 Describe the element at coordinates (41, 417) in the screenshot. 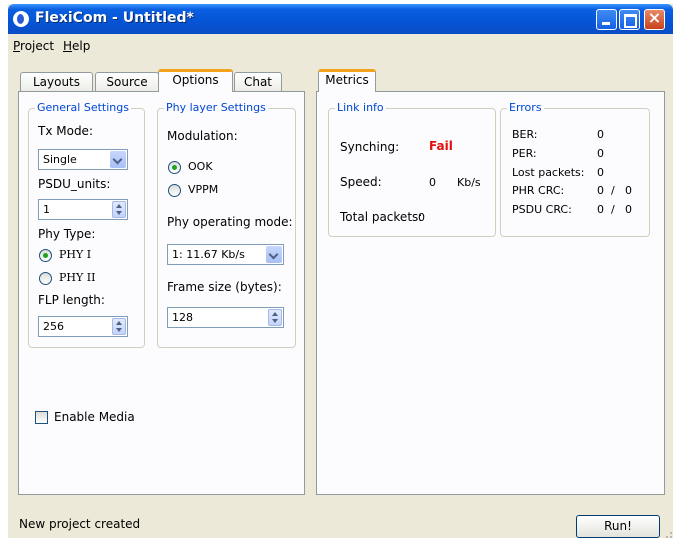

I see `enable-media-checkbox` at that location.